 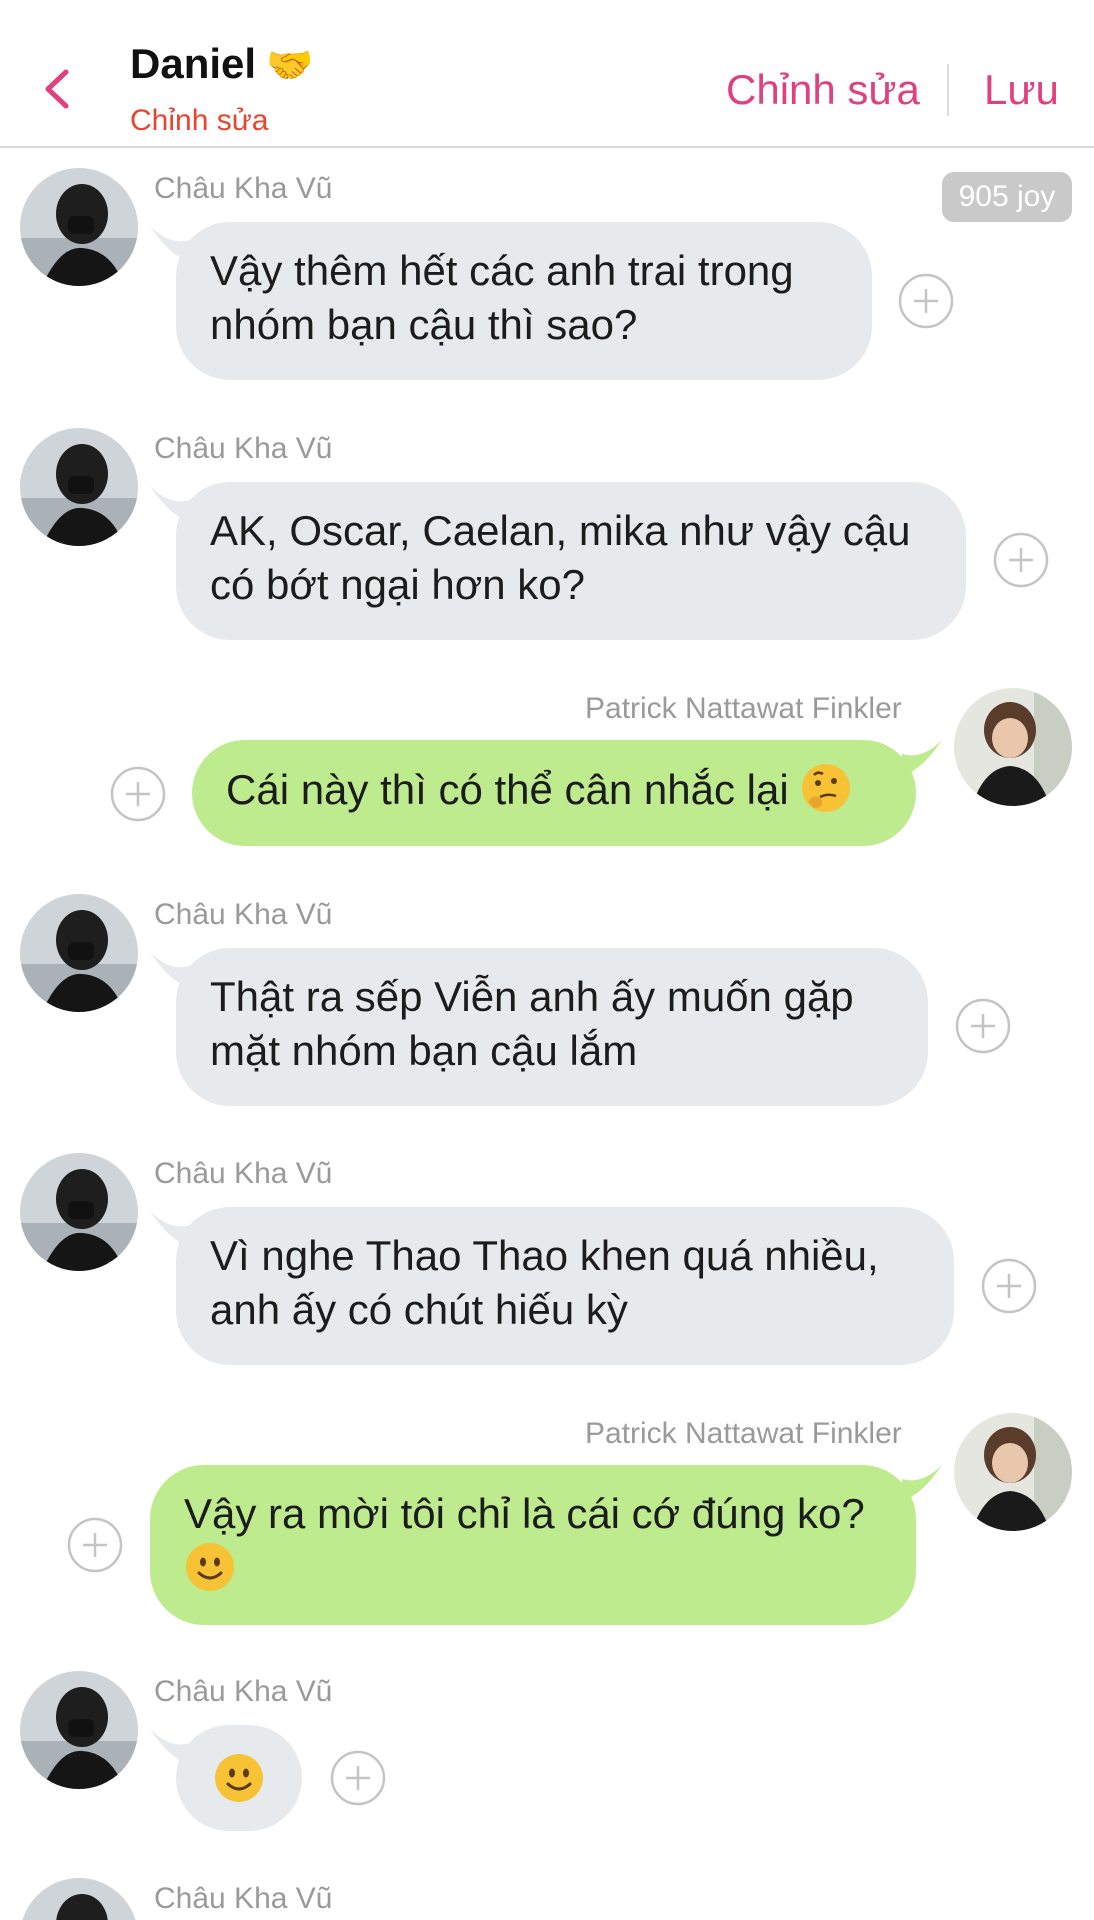 What do you see at coordinates (1007, 197) in the screenshot?
I see `joy-balance-badge: 905 joy` at bounding box center [1007, 197].